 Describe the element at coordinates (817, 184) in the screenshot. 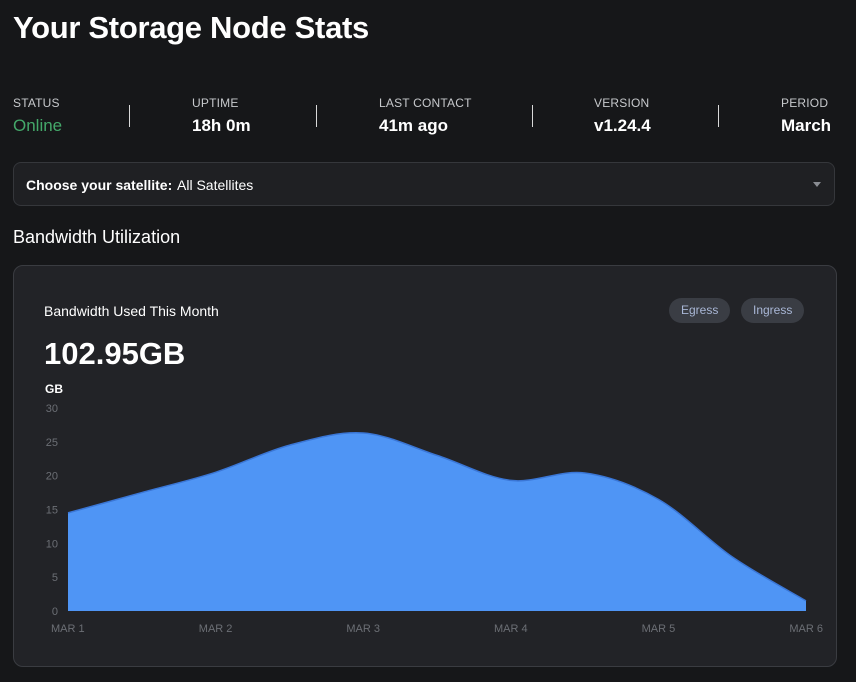

I see `chevron-down-icon` at that location.